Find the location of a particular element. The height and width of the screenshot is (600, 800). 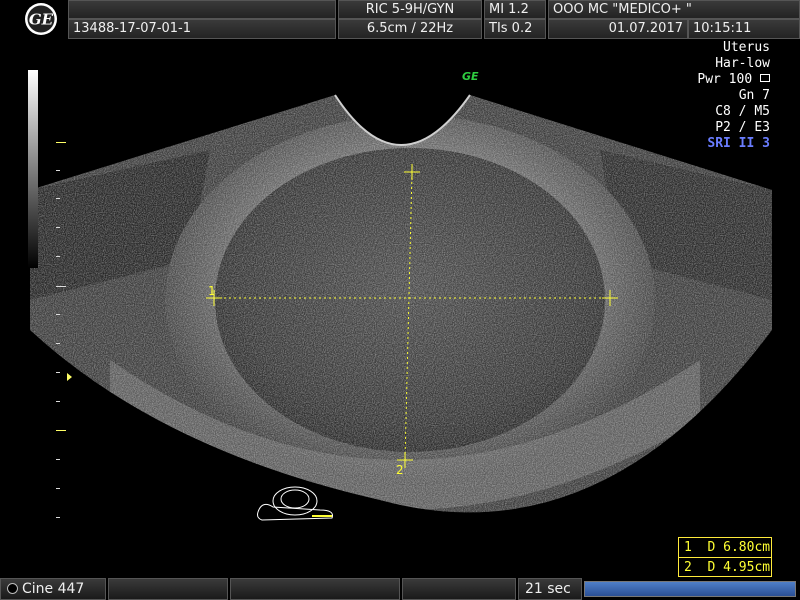

probe-orientation-icon is located at coordinates (295, 503).